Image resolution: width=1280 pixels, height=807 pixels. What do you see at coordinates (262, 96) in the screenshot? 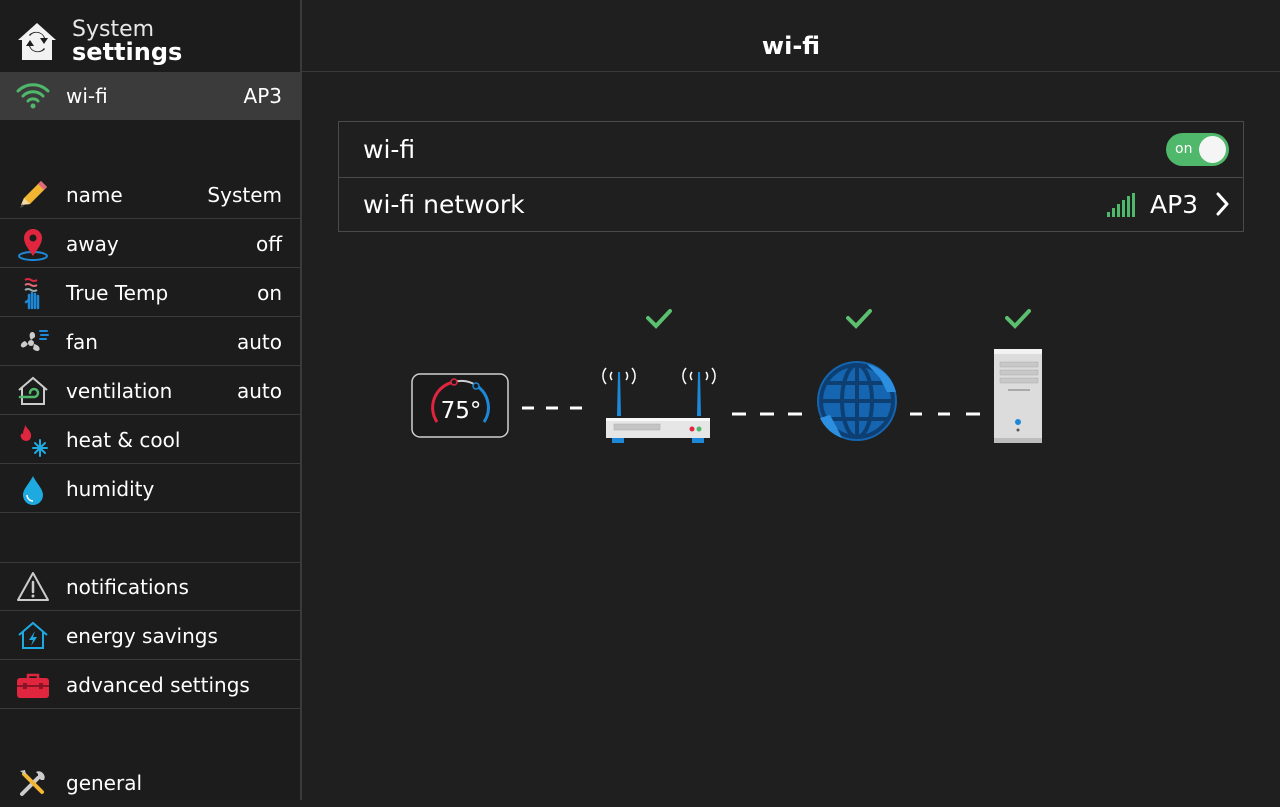
I see `sidebar-item-value: AP3` at bounding box center [262, 96].